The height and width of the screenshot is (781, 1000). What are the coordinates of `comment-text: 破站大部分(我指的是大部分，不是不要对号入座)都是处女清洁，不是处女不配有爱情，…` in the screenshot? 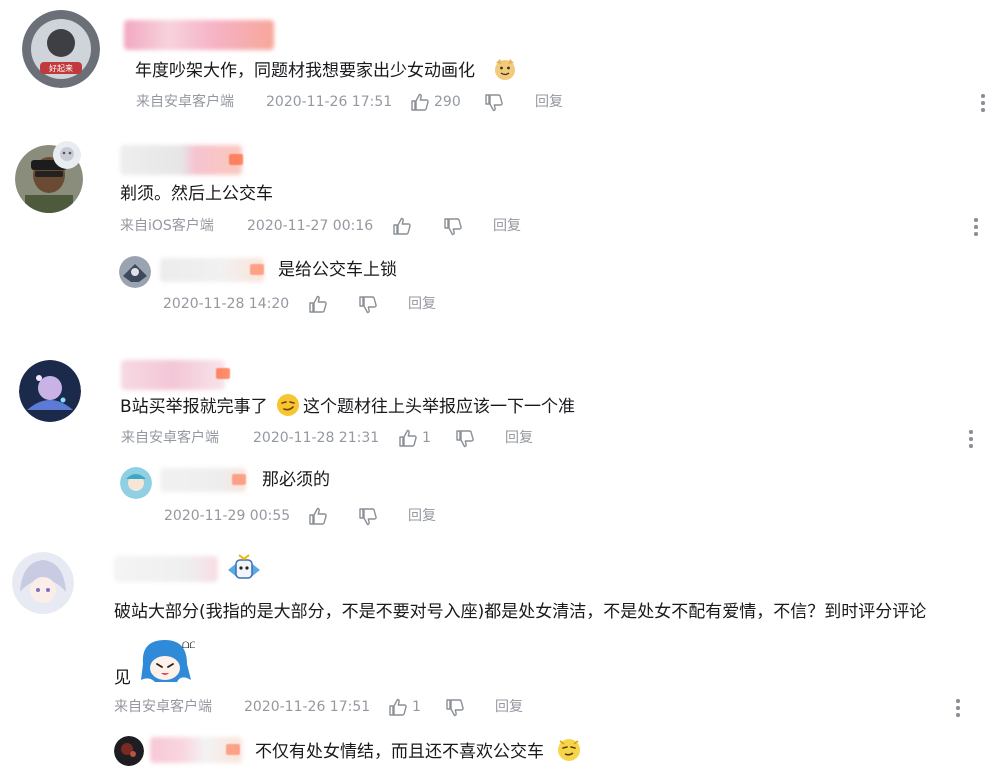 It's located at (520, 612).